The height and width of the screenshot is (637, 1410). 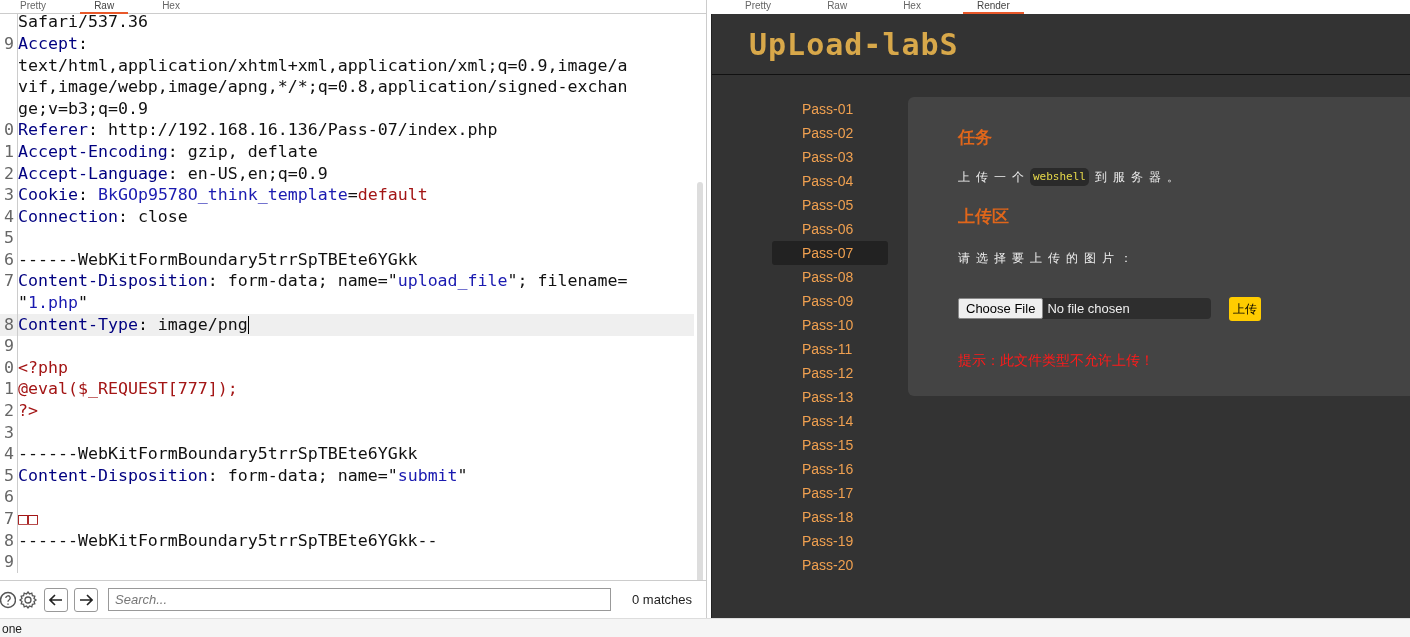 I want to click on status-text: one, so click(x=13, y=629).